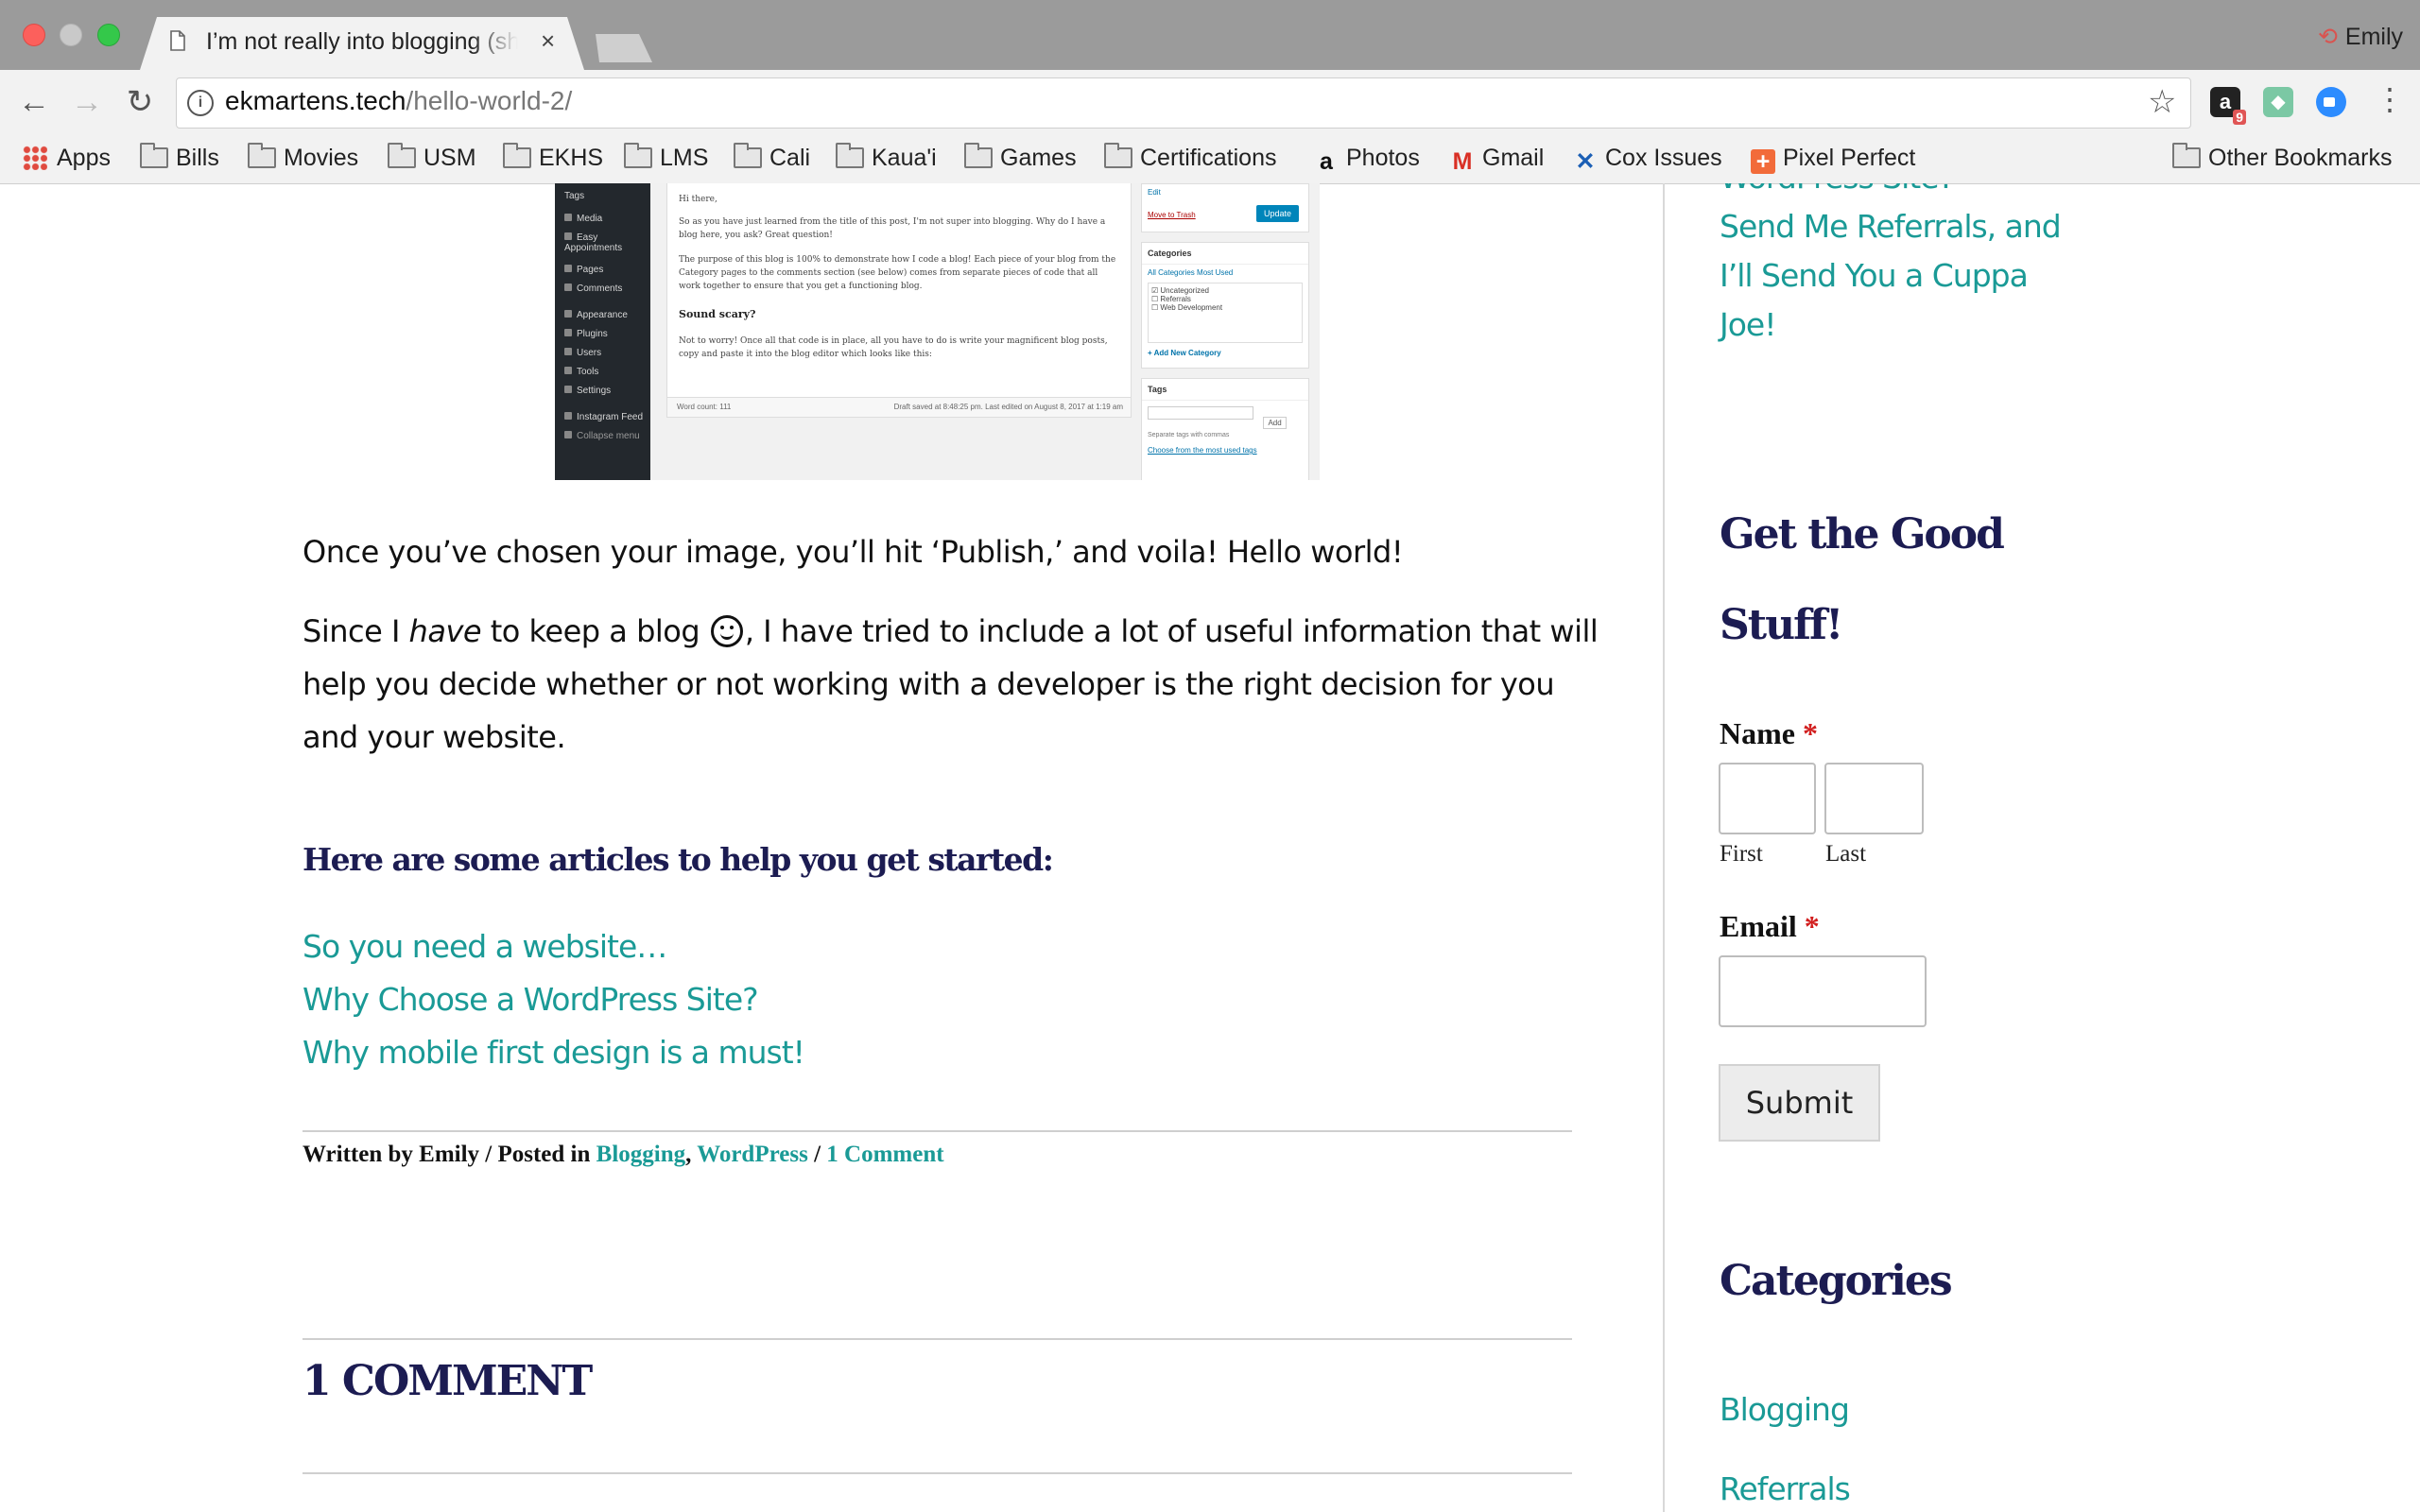 This screenshot has height=1512, width=2420. What do you see at coordinates (753, 1154) in the screenshot?
I see `category-link-wordpress: WordPress` at bounding box center [753, 1154].